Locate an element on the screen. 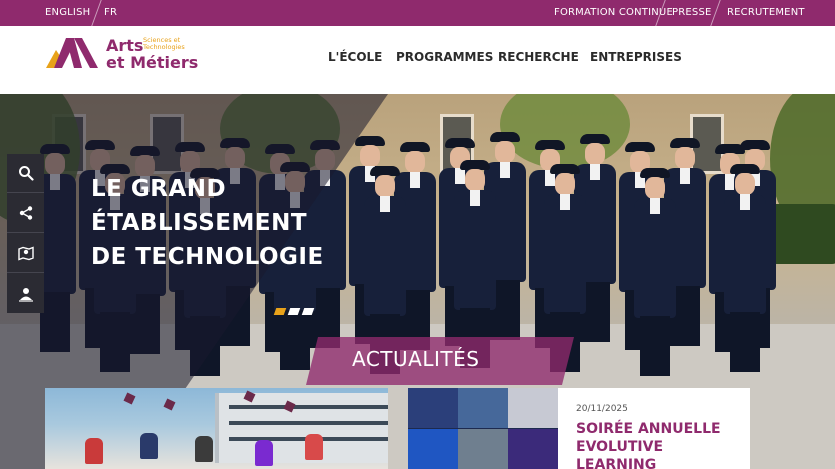  map-icon is located at coordinates (25, 253).